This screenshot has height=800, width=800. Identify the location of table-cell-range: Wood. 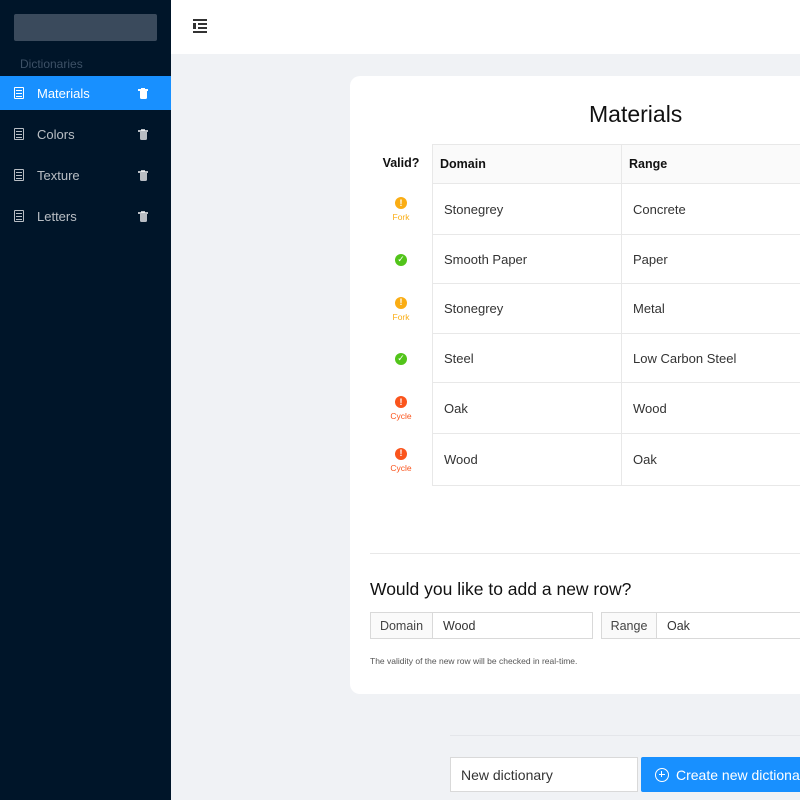
(710, 408).